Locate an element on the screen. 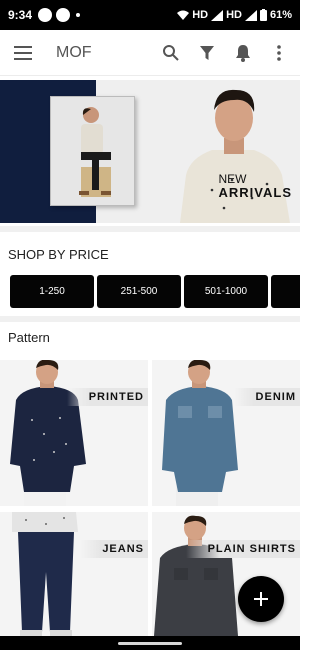  status-right: HD HD 61% is located at coordinates (234, 15).